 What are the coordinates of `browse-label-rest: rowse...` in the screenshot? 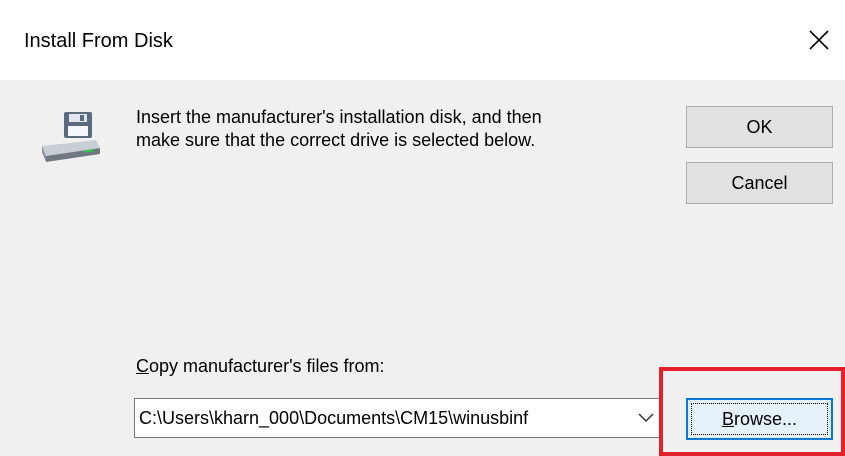 It's located at (765, 418).